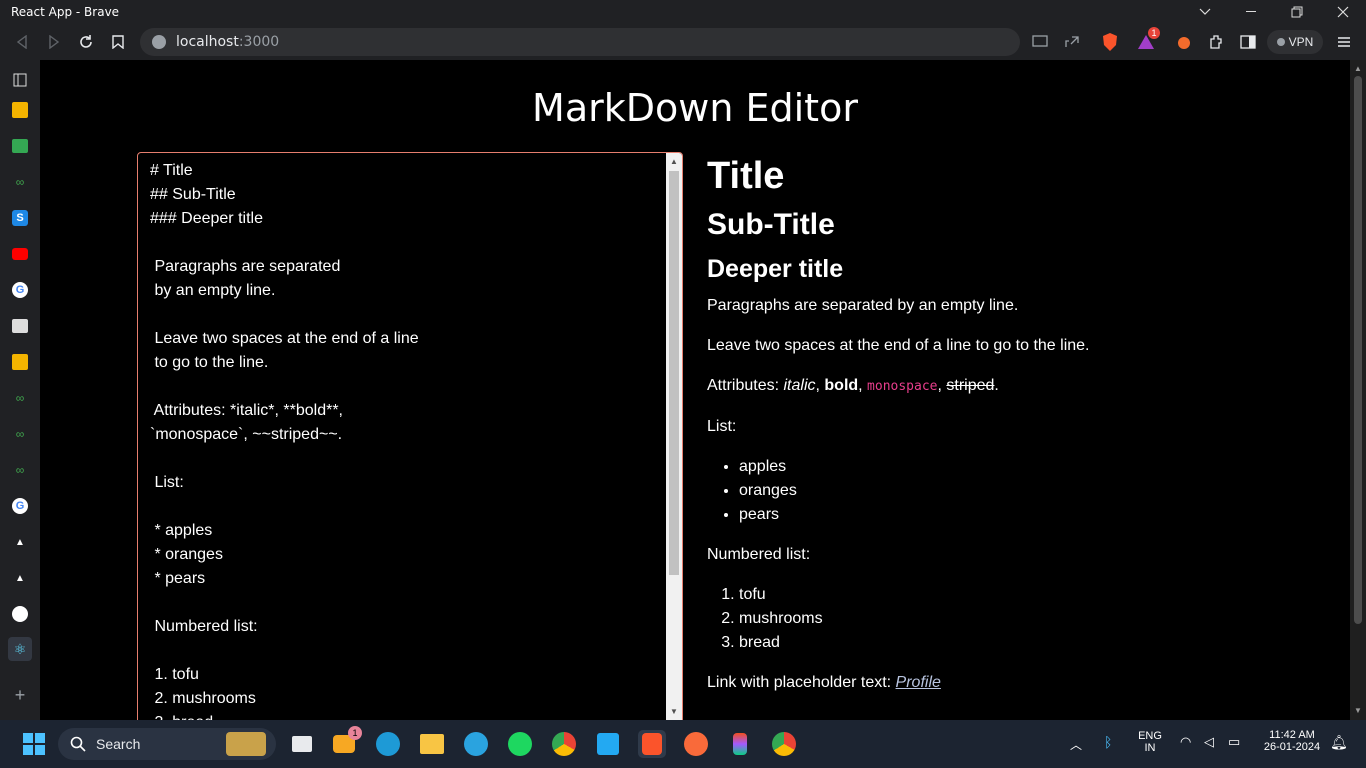  Describe the element at coordinates (1110, 42) in the screenshot. I see `brave-shields-icon` at that location.